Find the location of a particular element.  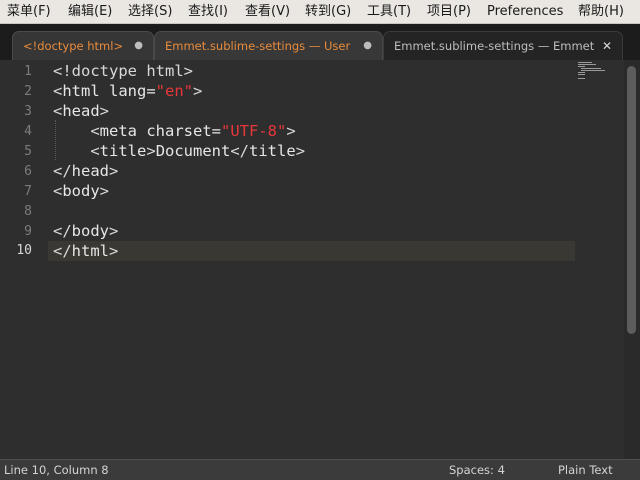

tab-label: <!doctype html> is located at coordinates (73, 46).